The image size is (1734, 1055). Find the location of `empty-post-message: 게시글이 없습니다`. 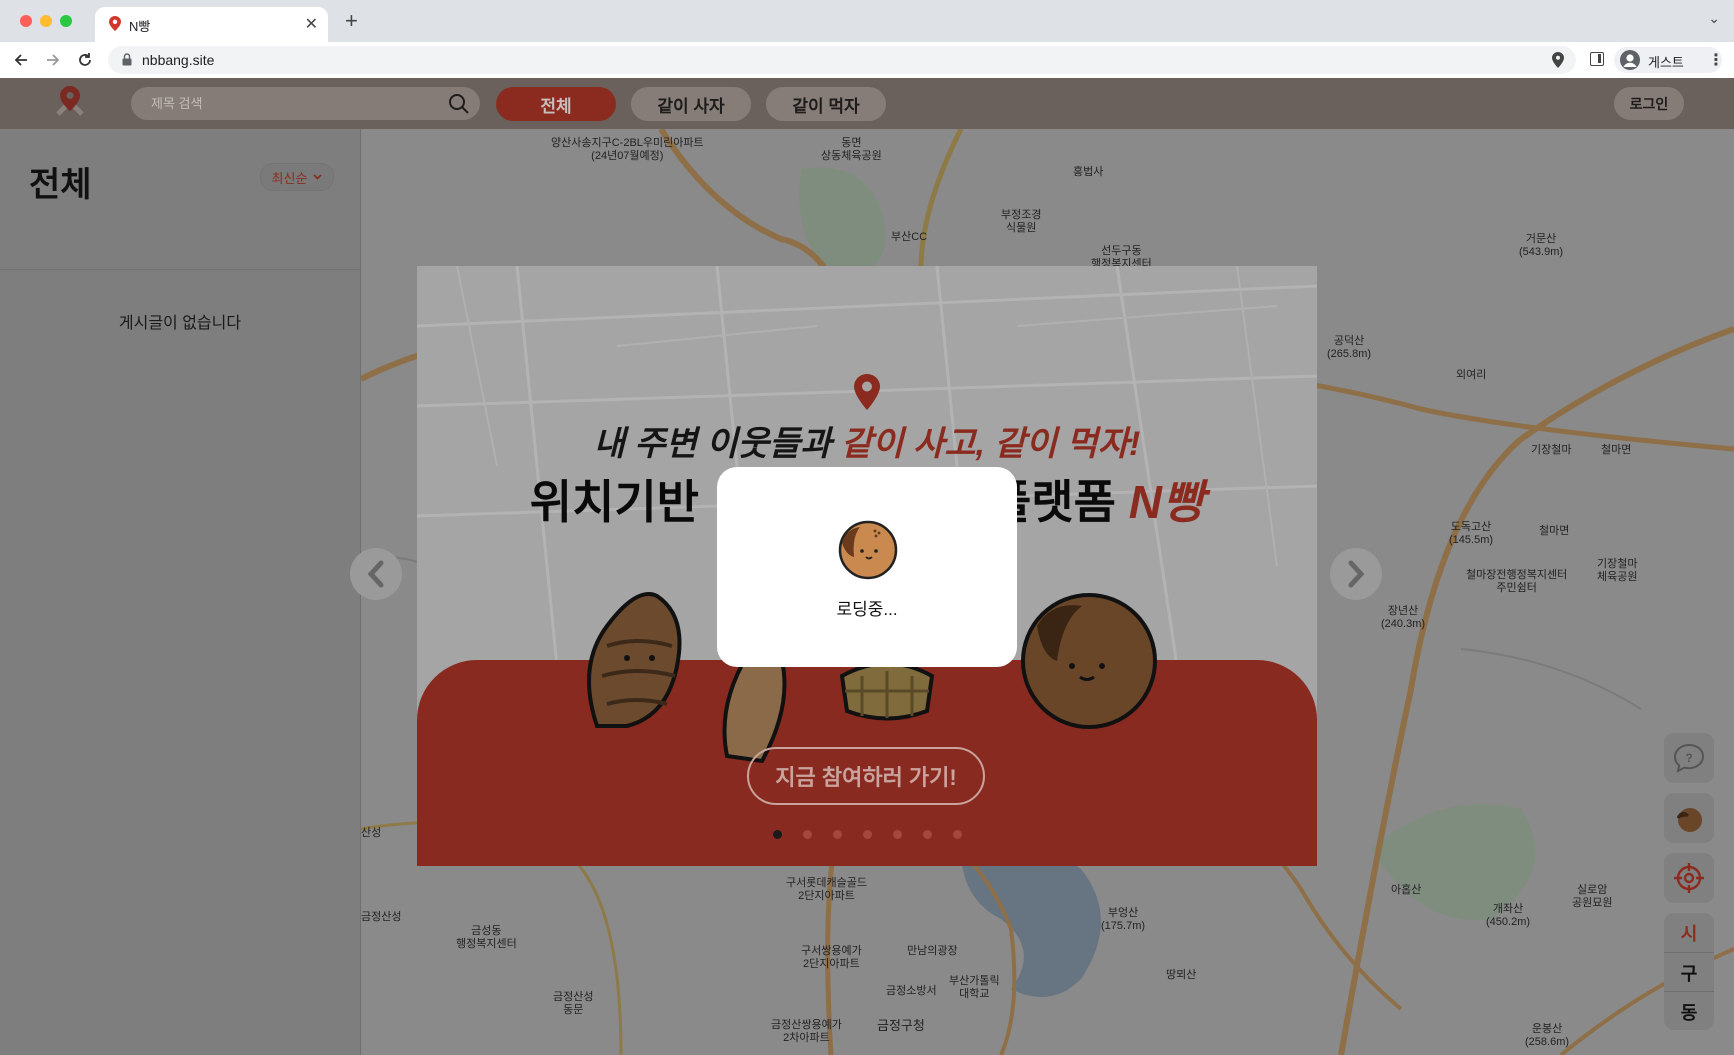

empty-post-message: 게시글이 없습니다 is located at coordinates (180, 323).